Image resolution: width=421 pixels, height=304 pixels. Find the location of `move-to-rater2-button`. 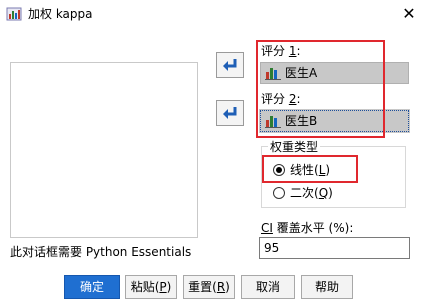

move-to-rater2-button is located at coordinates (230, 113).